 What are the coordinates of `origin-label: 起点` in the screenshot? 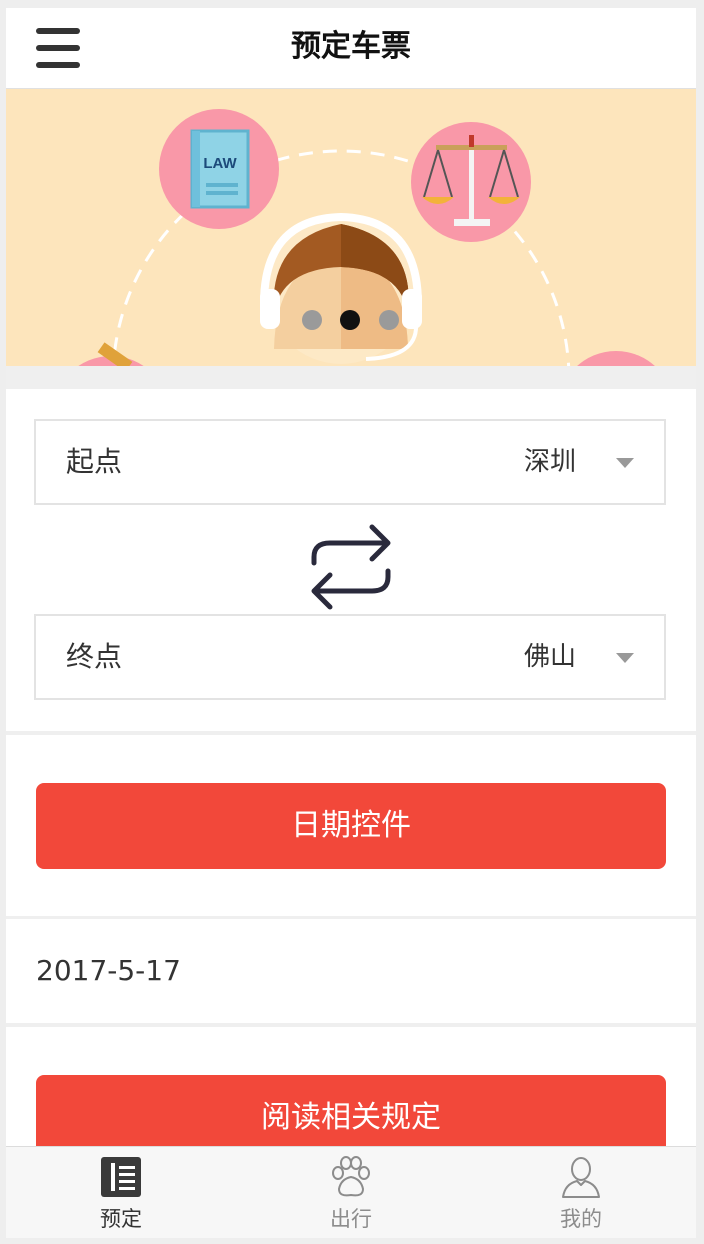 It's located at (94, 461).